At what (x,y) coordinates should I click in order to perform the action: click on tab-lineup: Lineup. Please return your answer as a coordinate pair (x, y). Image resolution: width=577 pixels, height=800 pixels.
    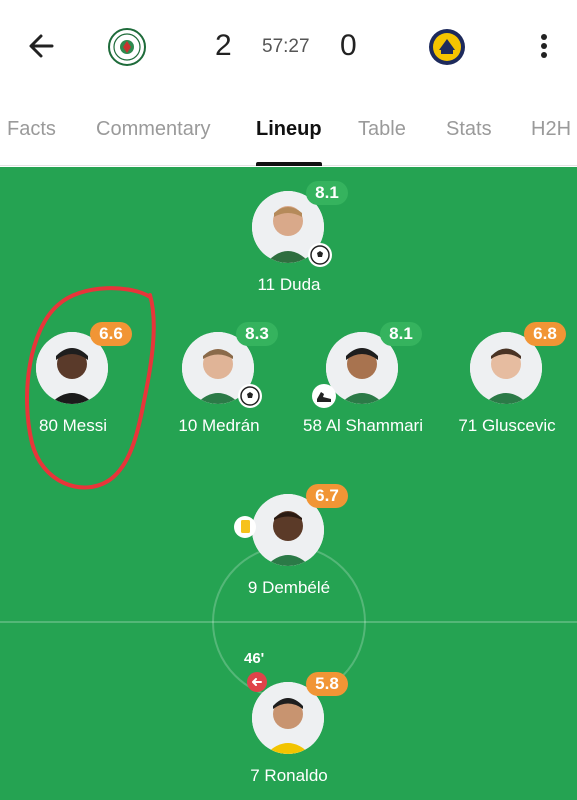
    Looking at the image, I should click on (289, 129).